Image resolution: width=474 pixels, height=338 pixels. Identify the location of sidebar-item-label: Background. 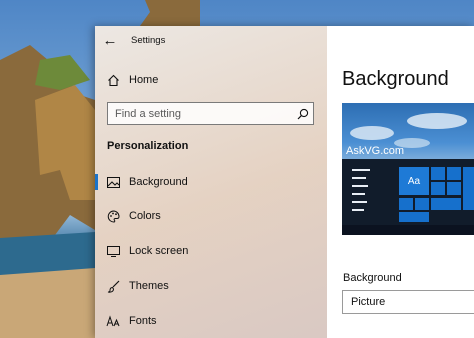
(158, 182).